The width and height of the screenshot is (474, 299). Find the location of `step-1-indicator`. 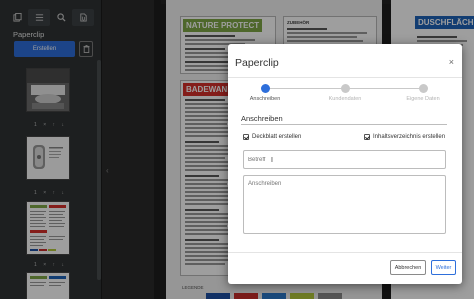

step-1-indicator is located at coordinates (265, 88).